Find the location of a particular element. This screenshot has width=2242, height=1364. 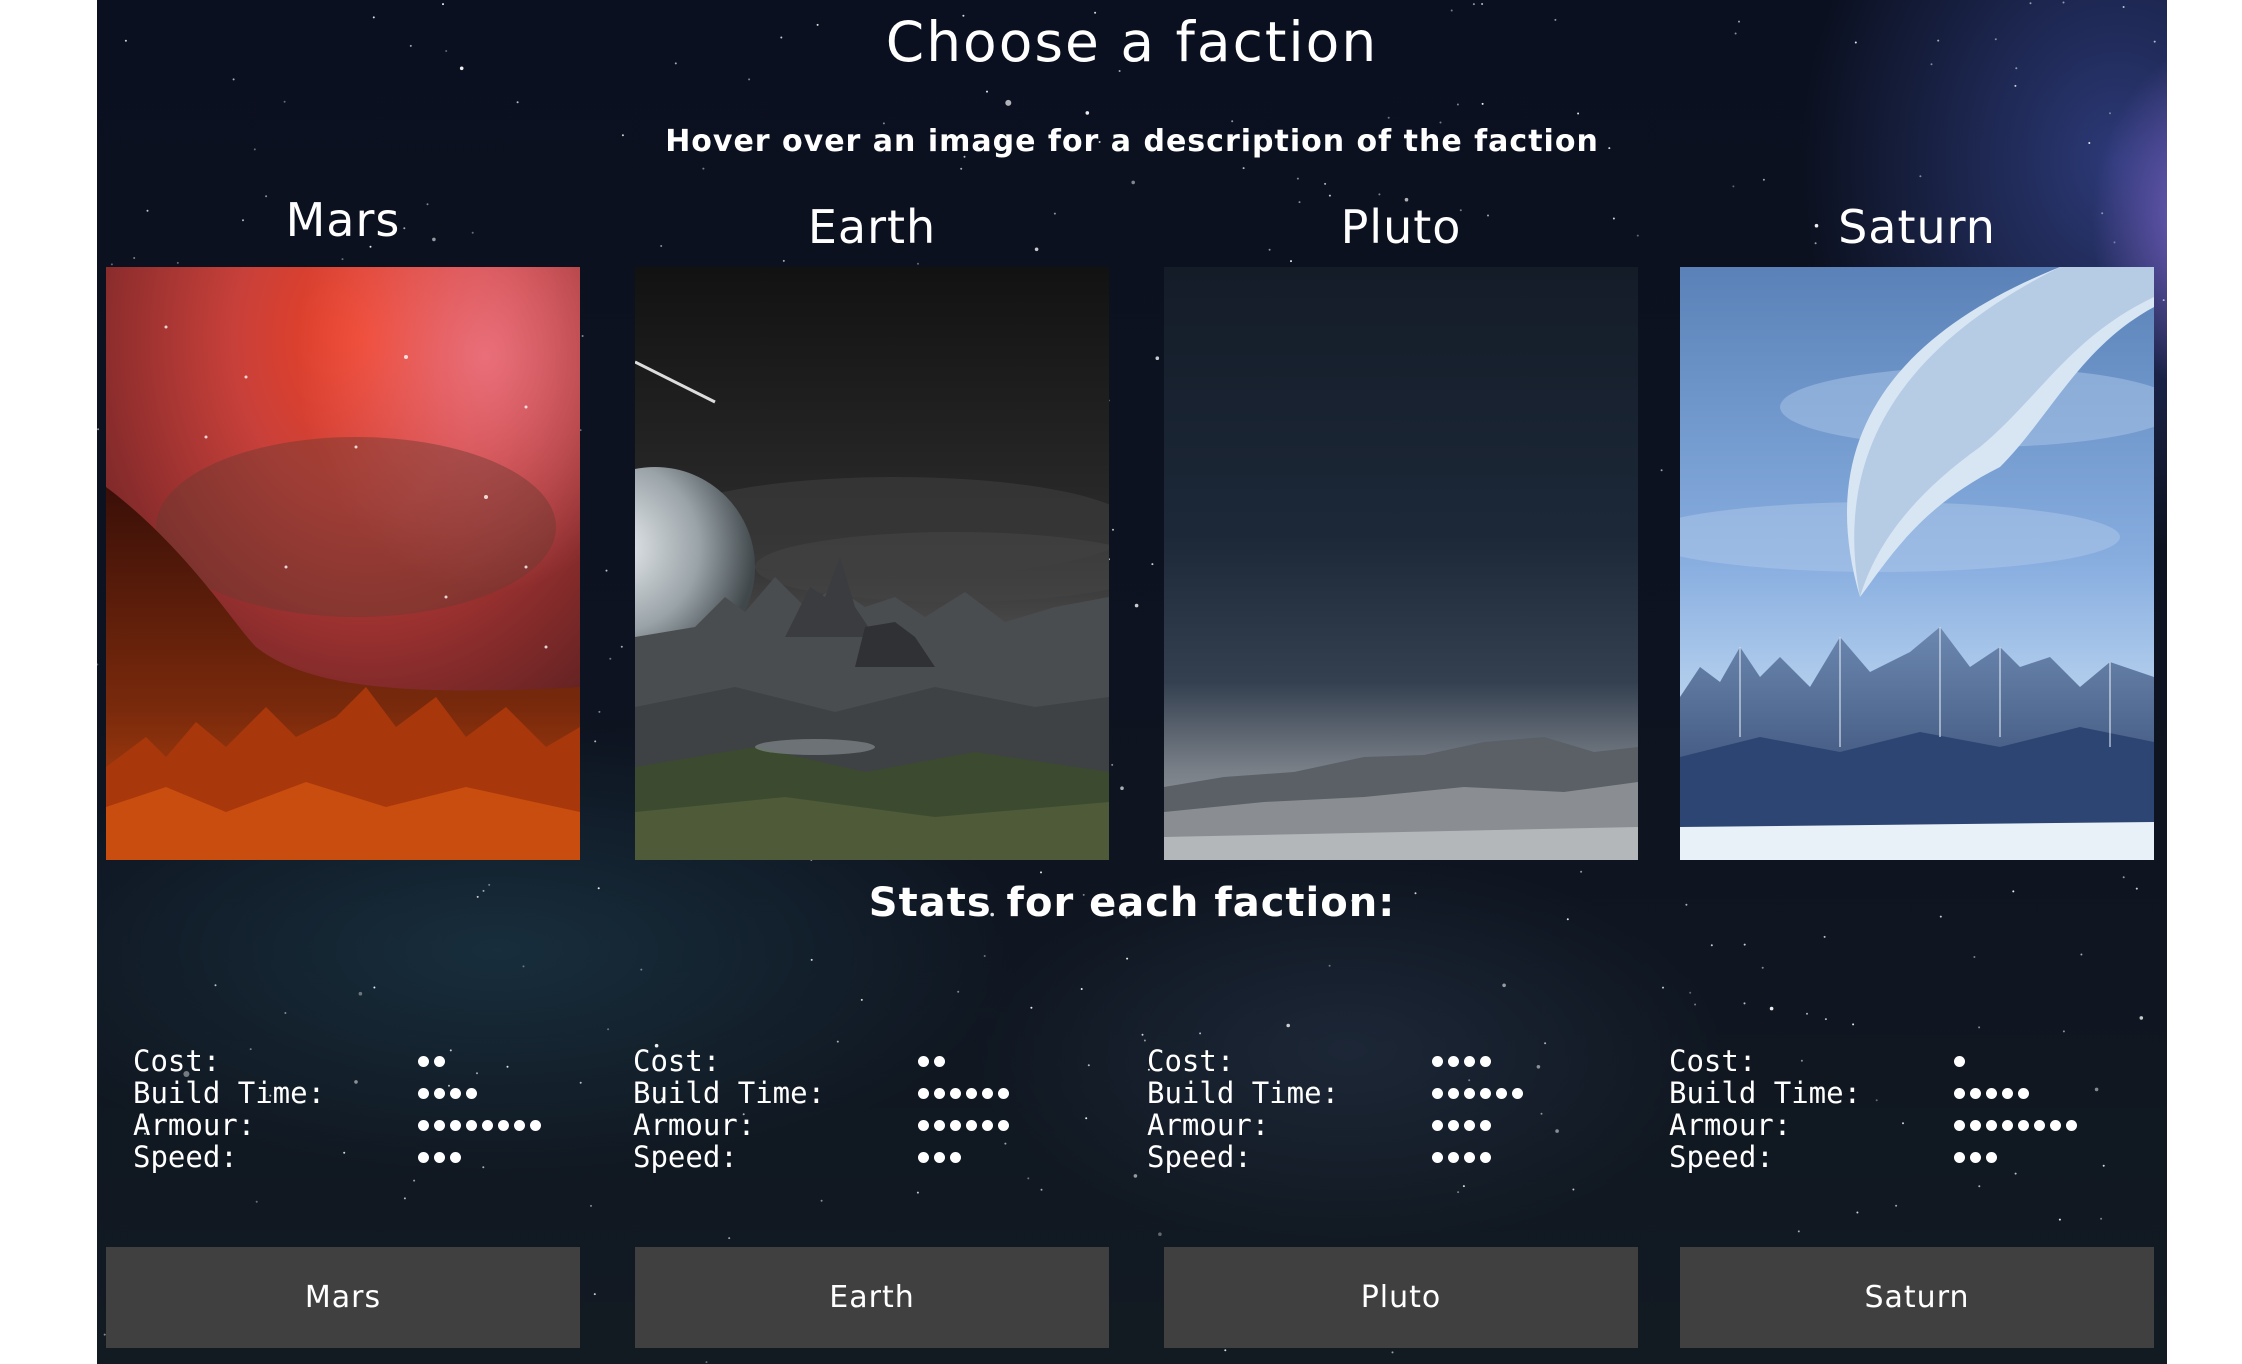

earth-select-button: Earth is located at coordinates (872, 1297).